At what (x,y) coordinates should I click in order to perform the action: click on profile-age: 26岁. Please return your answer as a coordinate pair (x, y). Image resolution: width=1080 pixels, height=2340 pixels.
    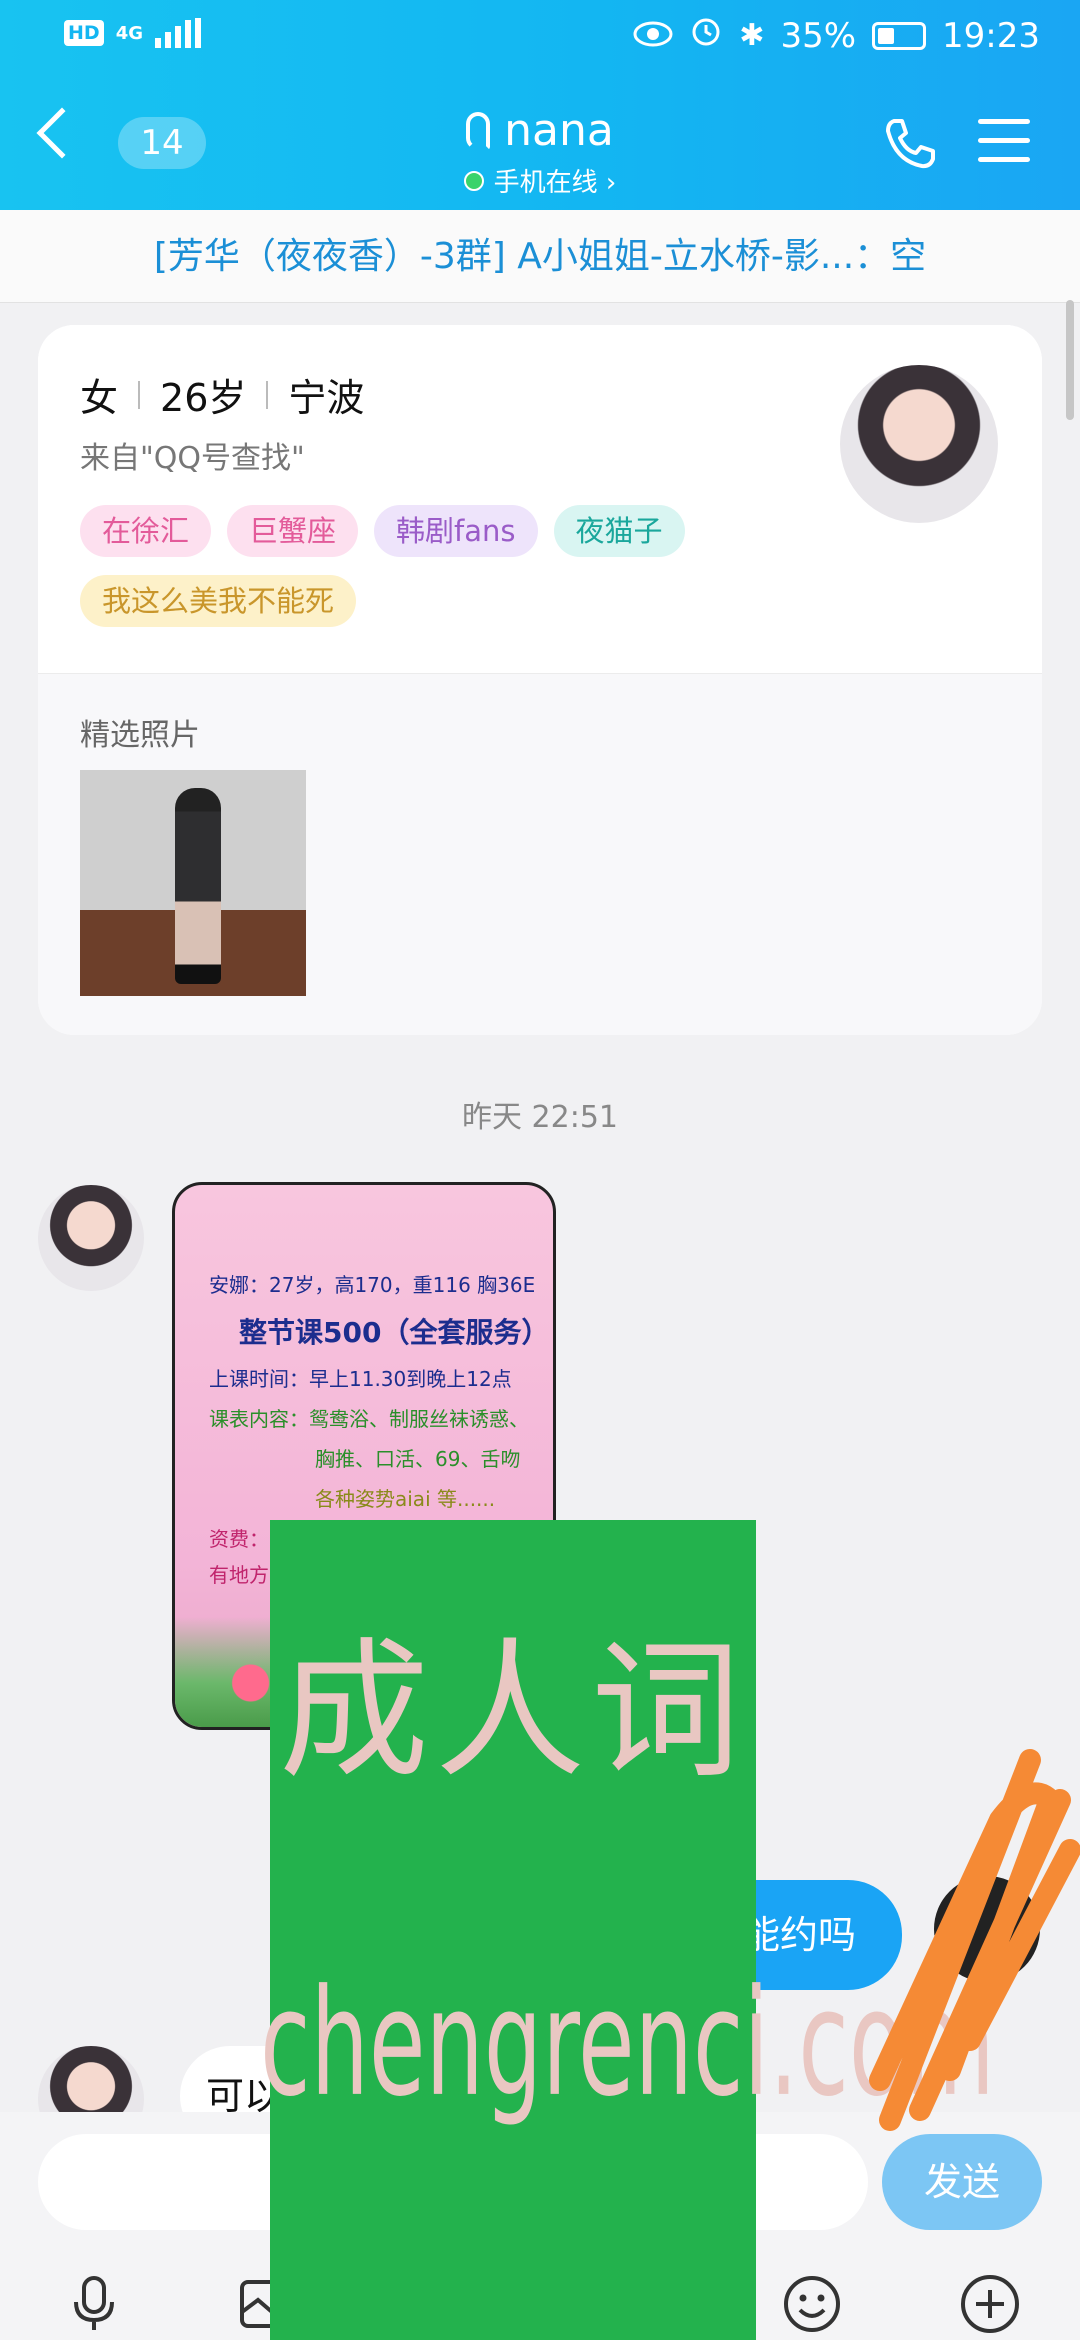
    Looking at the image, I should click on (203, 398).